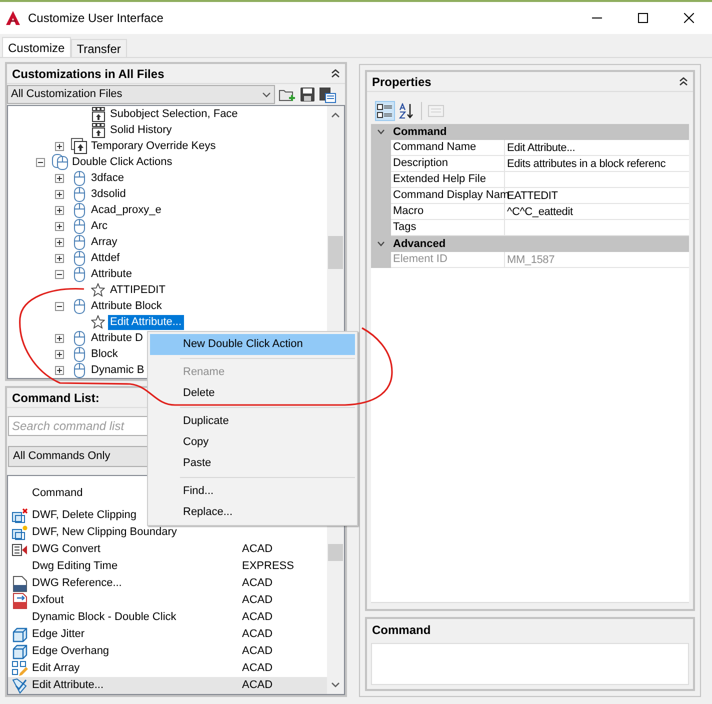  I want to click on property-name: Extended Help File, so click(448, 180).